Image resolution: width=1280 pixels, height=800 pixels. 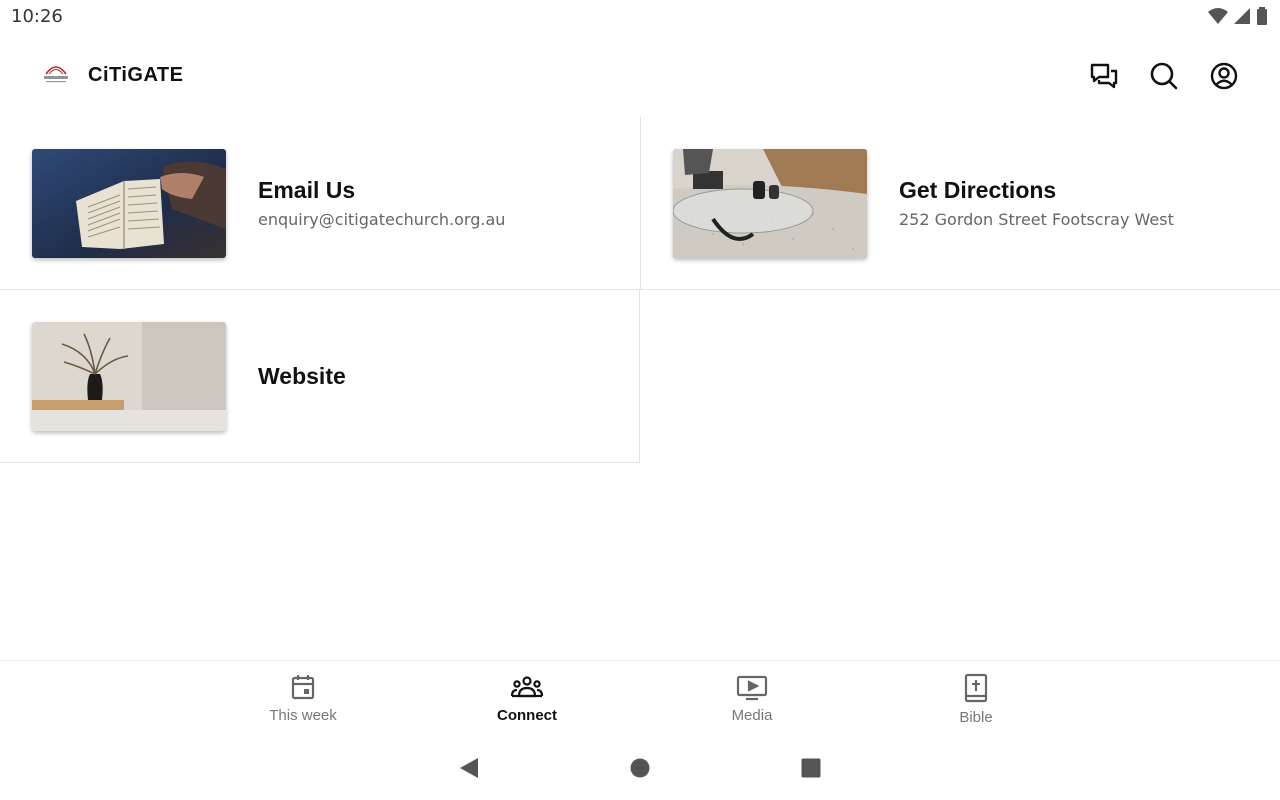 What do you see at coordinates (56, 74) in the screenshot?
I see `citigate-logo` at bounding box center [56, 74].